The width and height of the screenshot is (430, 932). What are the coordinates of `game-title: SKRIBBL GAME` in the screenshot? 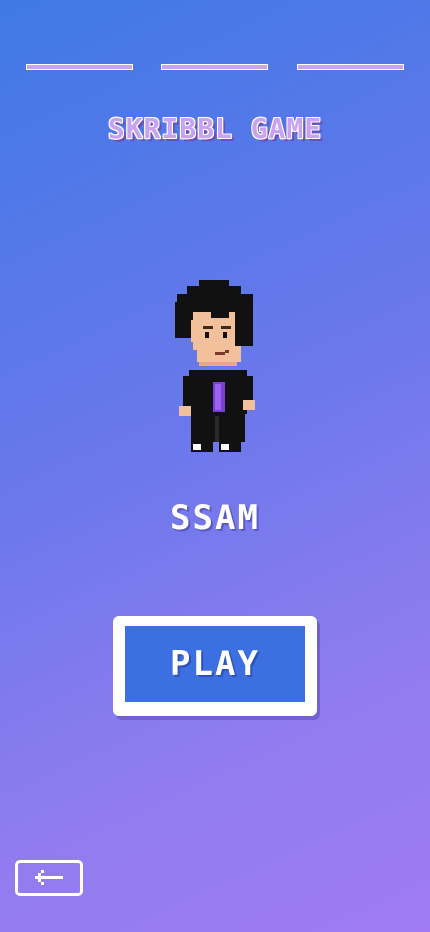 It's located at (215, 128).